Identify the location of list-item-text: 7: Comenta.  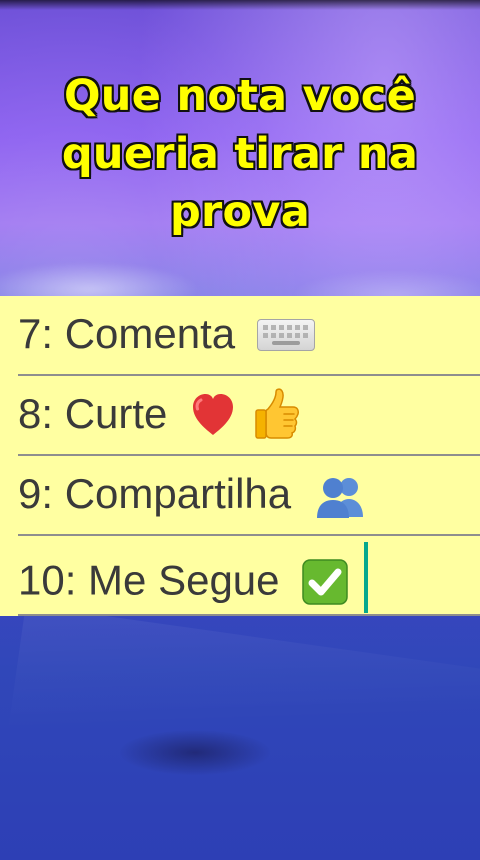
(166, 334).